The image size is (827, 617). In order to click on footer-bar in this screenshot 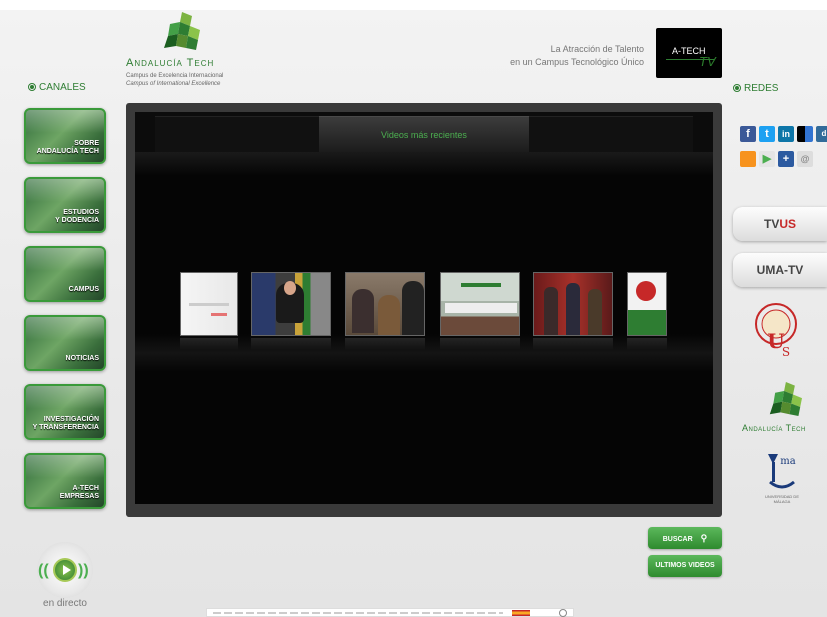, I will do `click(390, 612)`.